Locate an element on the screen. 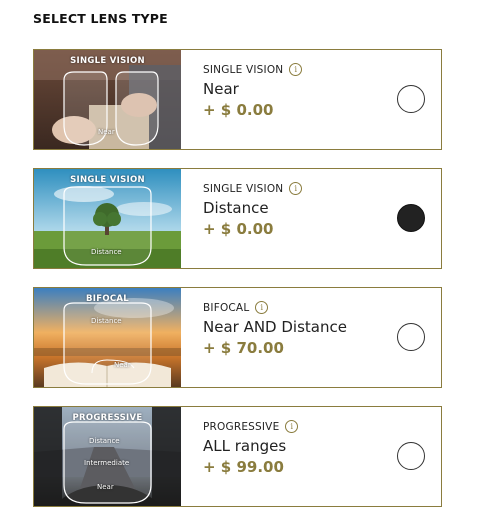  lens-price: + $ 70.00 is located at coordinates (243, 348).